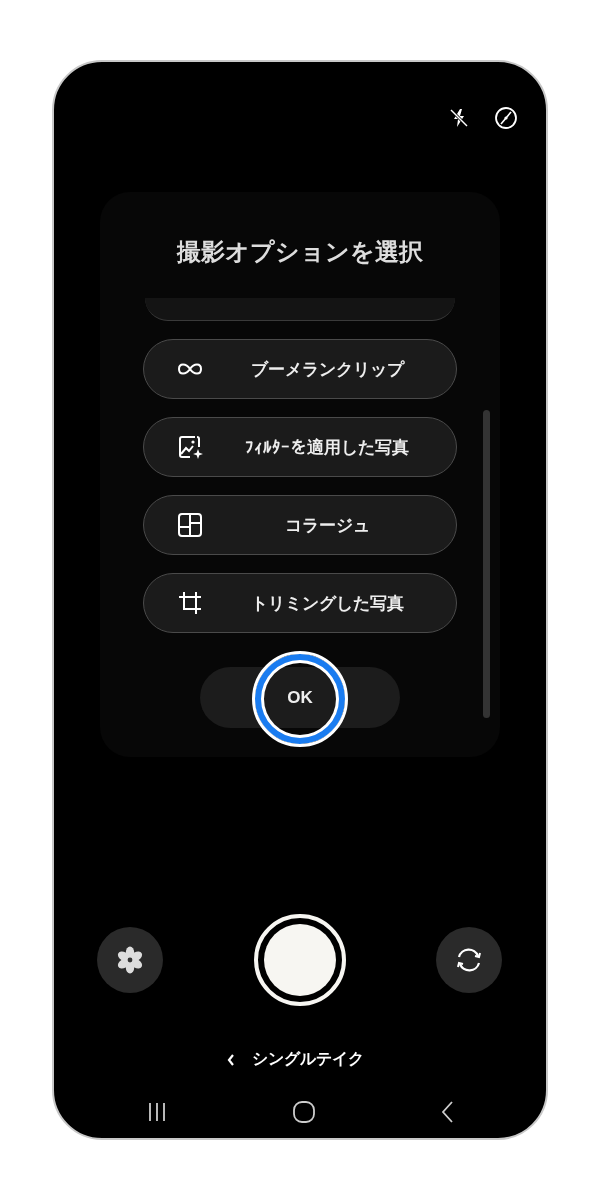 The width and height of the screenshot is (600, 1200). I want to click on grid-icon, so click(190, 525).